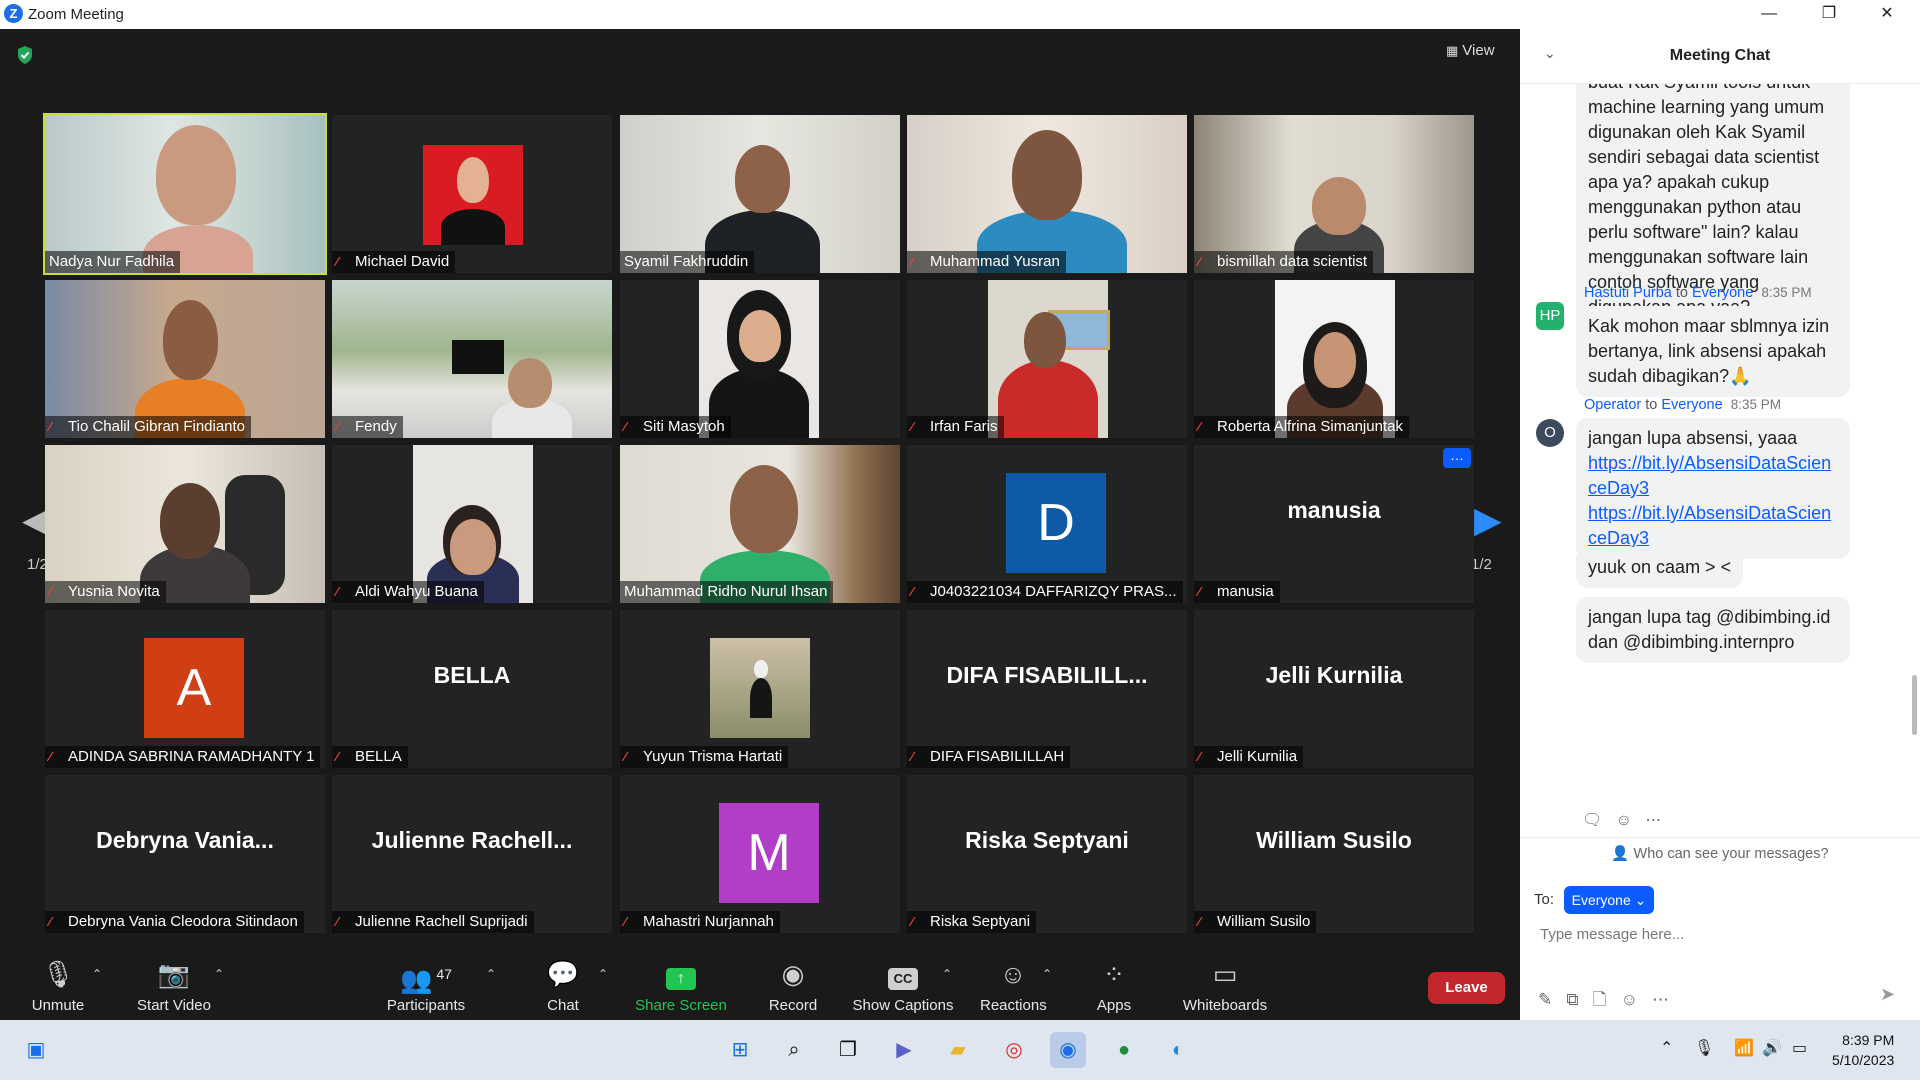  Describe the element at coordinates (58, 985) in the screenshot. I see `unmute-button: 🎙 Unmute` at that location.